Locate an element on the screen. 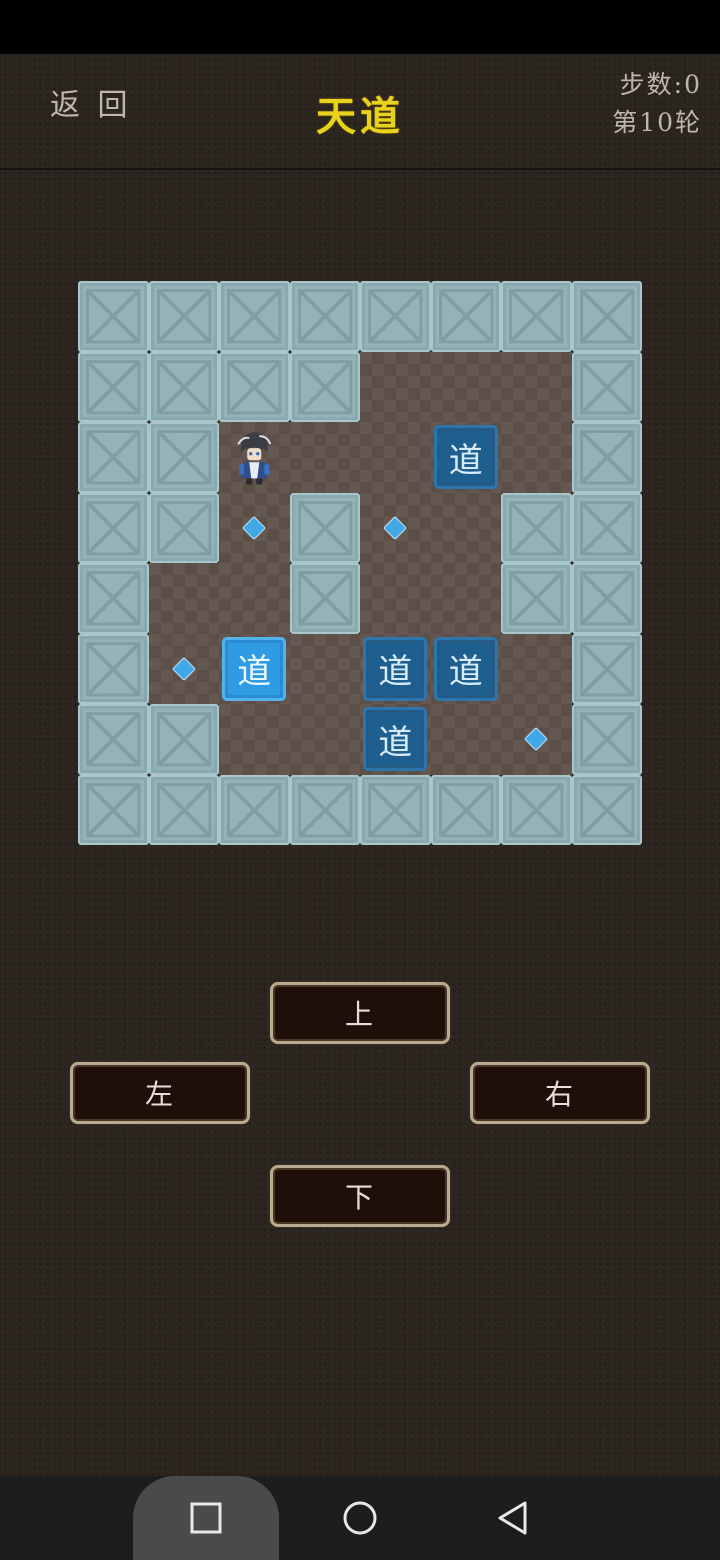  round-indicator: 第10轮 is located at coordinates (657, 122).